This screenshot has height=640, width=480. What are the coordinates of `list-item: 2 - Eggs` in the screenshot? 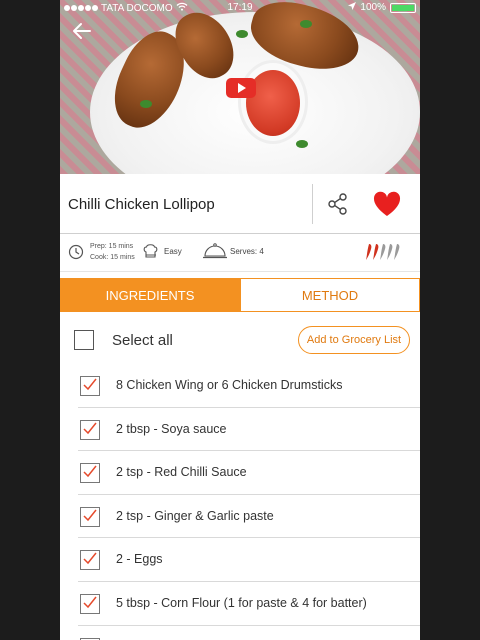 It's located at (249, 560).